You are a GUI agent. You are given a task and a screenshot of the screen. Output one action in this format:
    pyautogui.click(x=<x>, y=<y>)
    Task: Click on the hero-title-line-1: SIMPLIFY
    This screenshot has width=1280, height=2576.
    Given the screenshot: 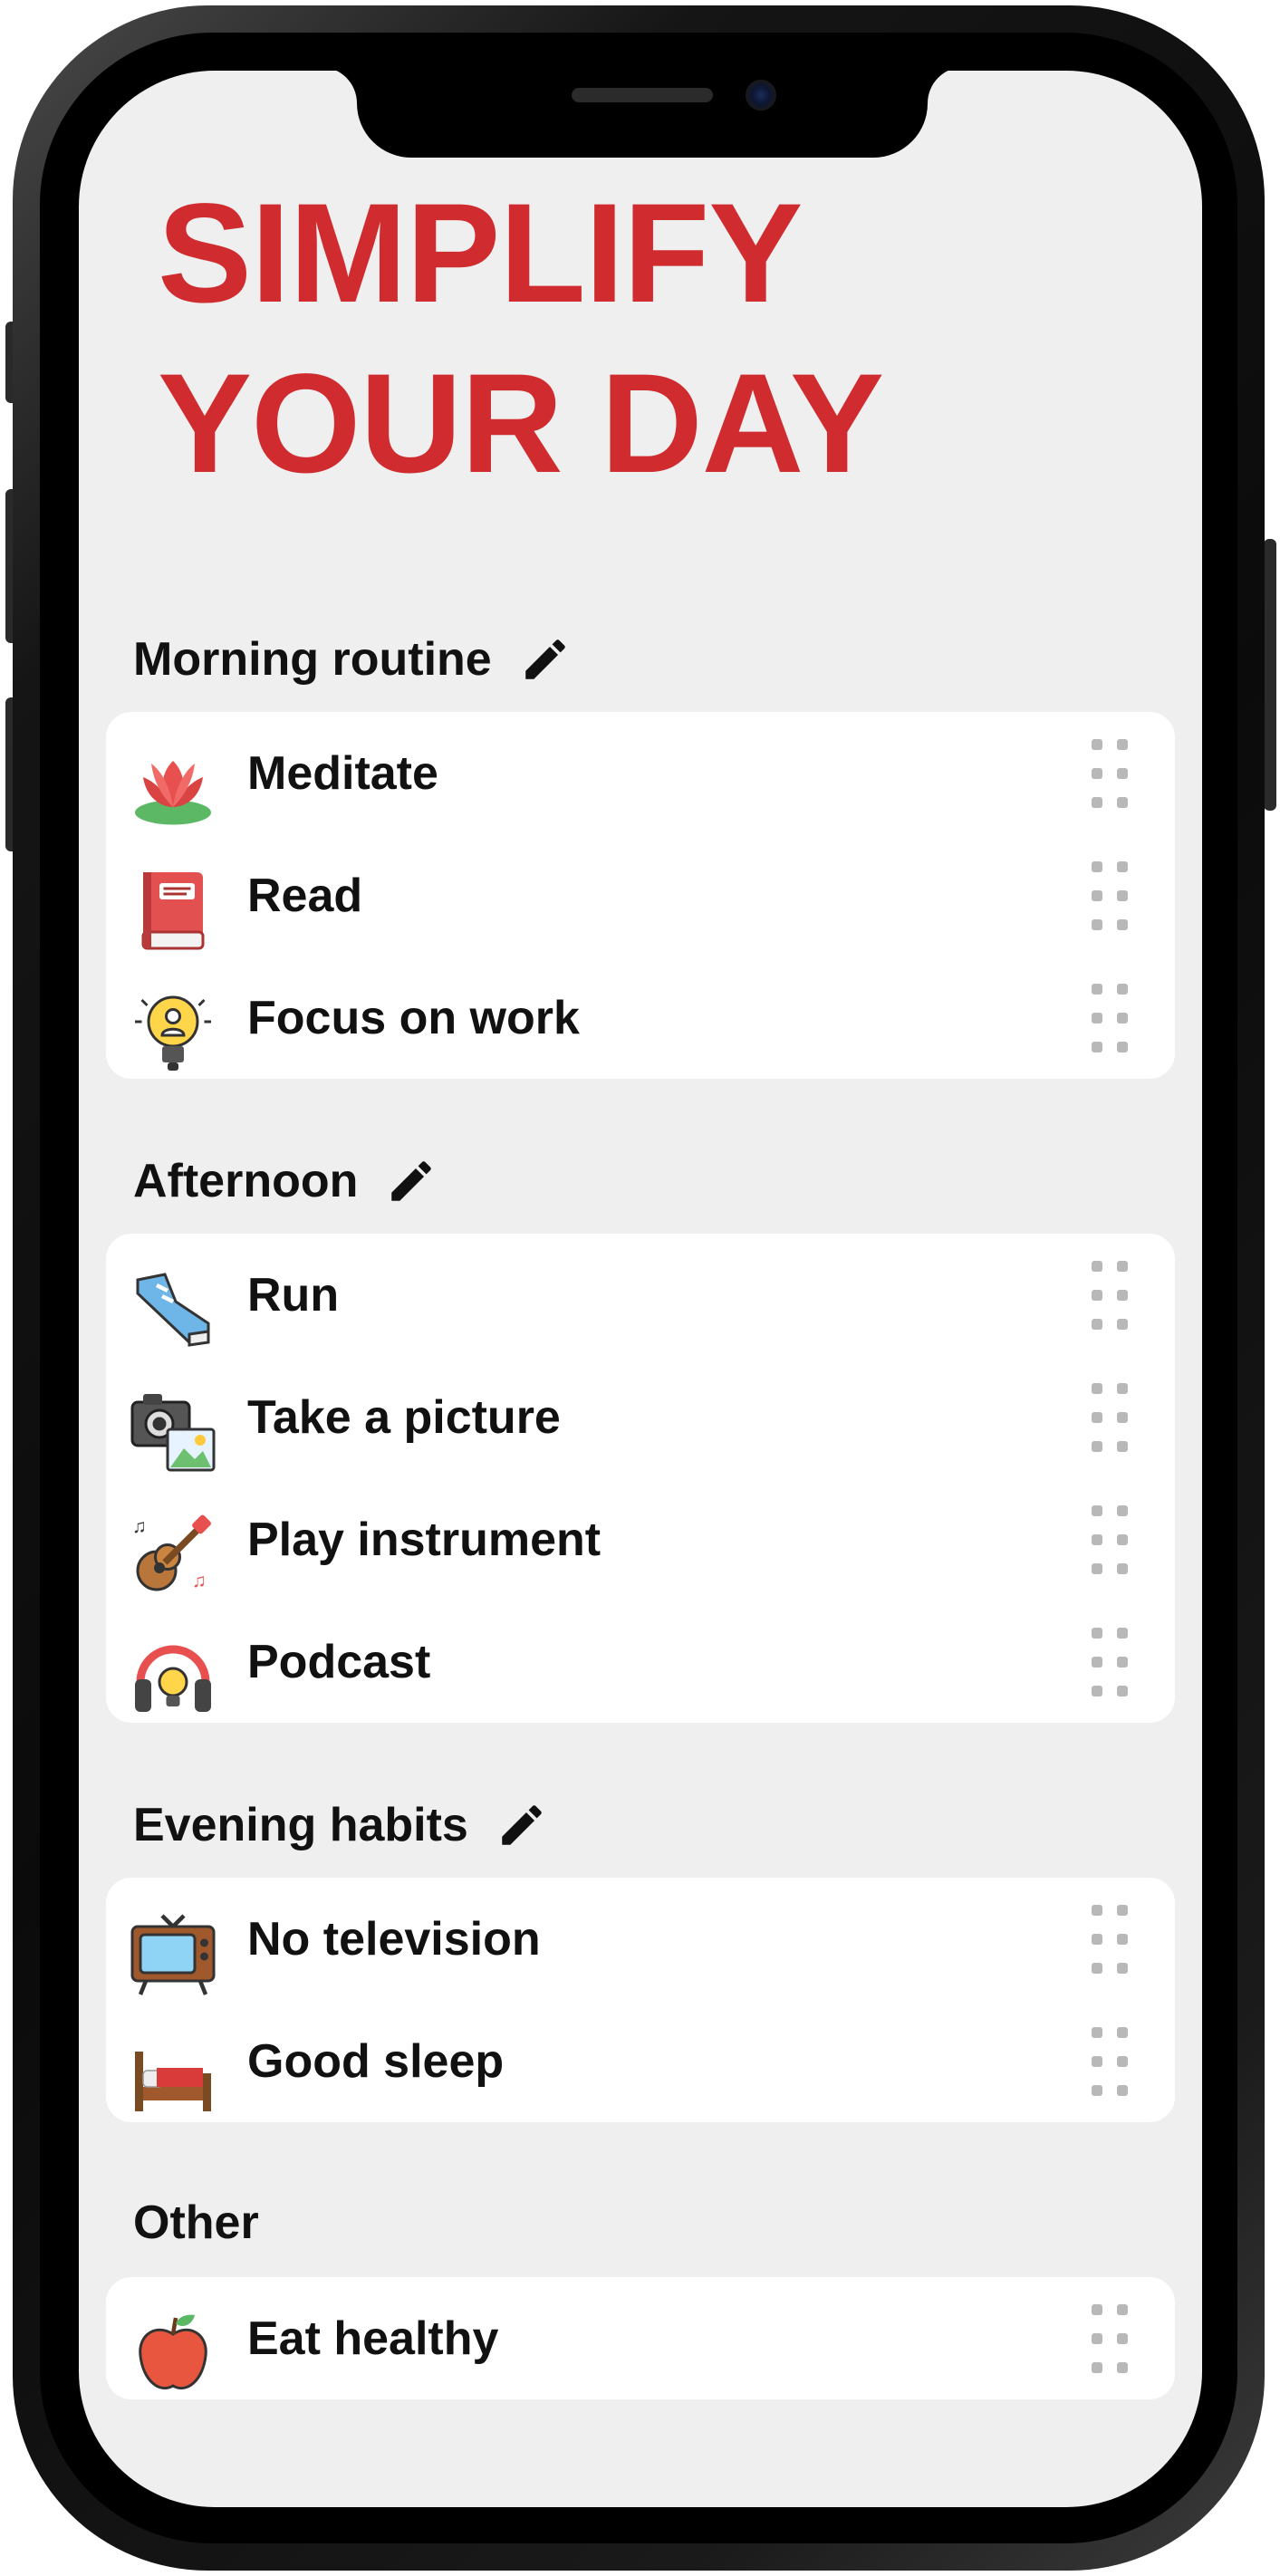 What is the action you would take?
    pyautogui.click(x=481, y=253)
    